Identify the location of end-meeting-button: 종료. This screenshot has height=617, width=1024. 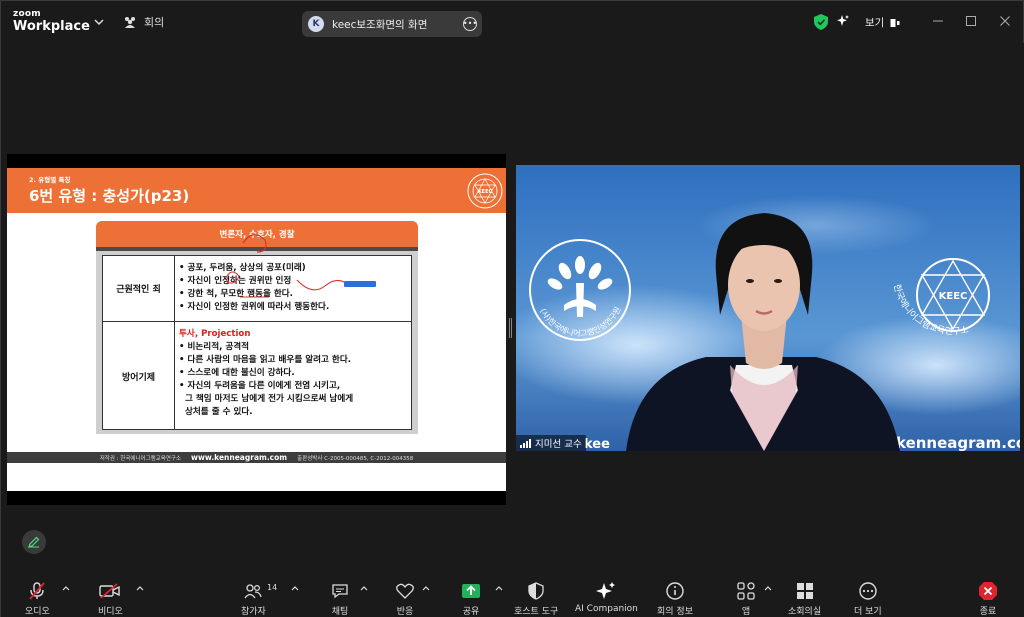
(988, 595).